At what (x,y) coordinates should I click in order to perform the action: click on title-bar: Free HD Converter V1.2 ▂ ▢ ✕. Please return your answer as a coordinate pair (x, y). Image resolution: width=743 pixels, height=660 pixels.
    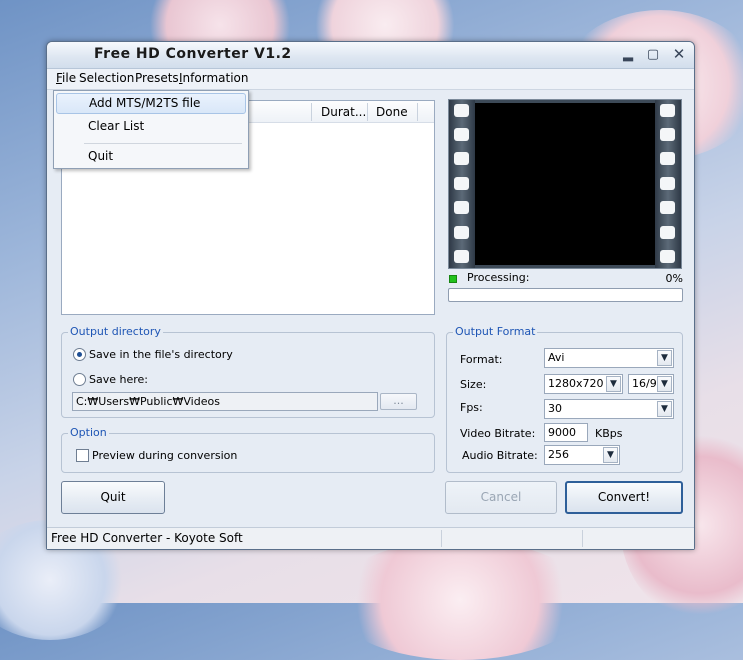
    Looking at the image, I should click on (370, 55).